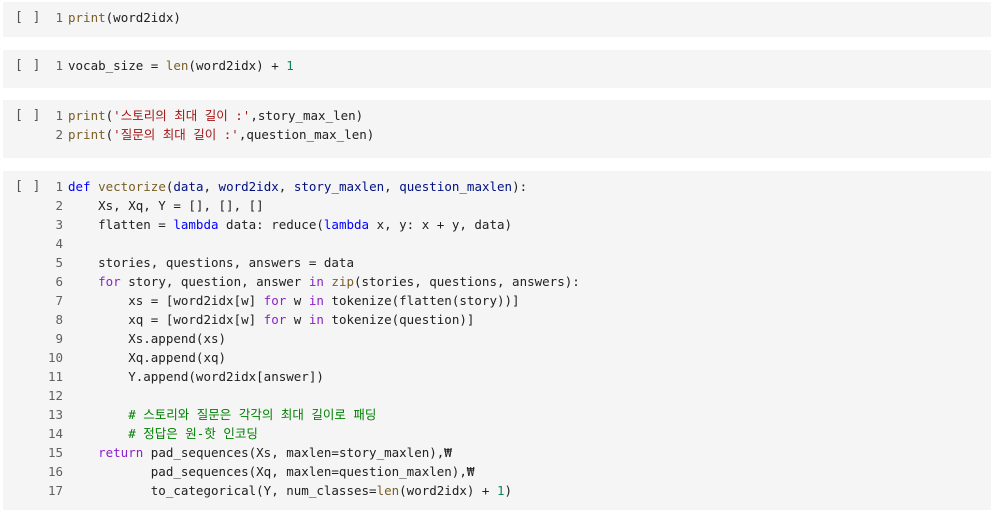 The height and width of the screenshot is (510, 991). I want to click on line-number: 12, so click(55, 395).